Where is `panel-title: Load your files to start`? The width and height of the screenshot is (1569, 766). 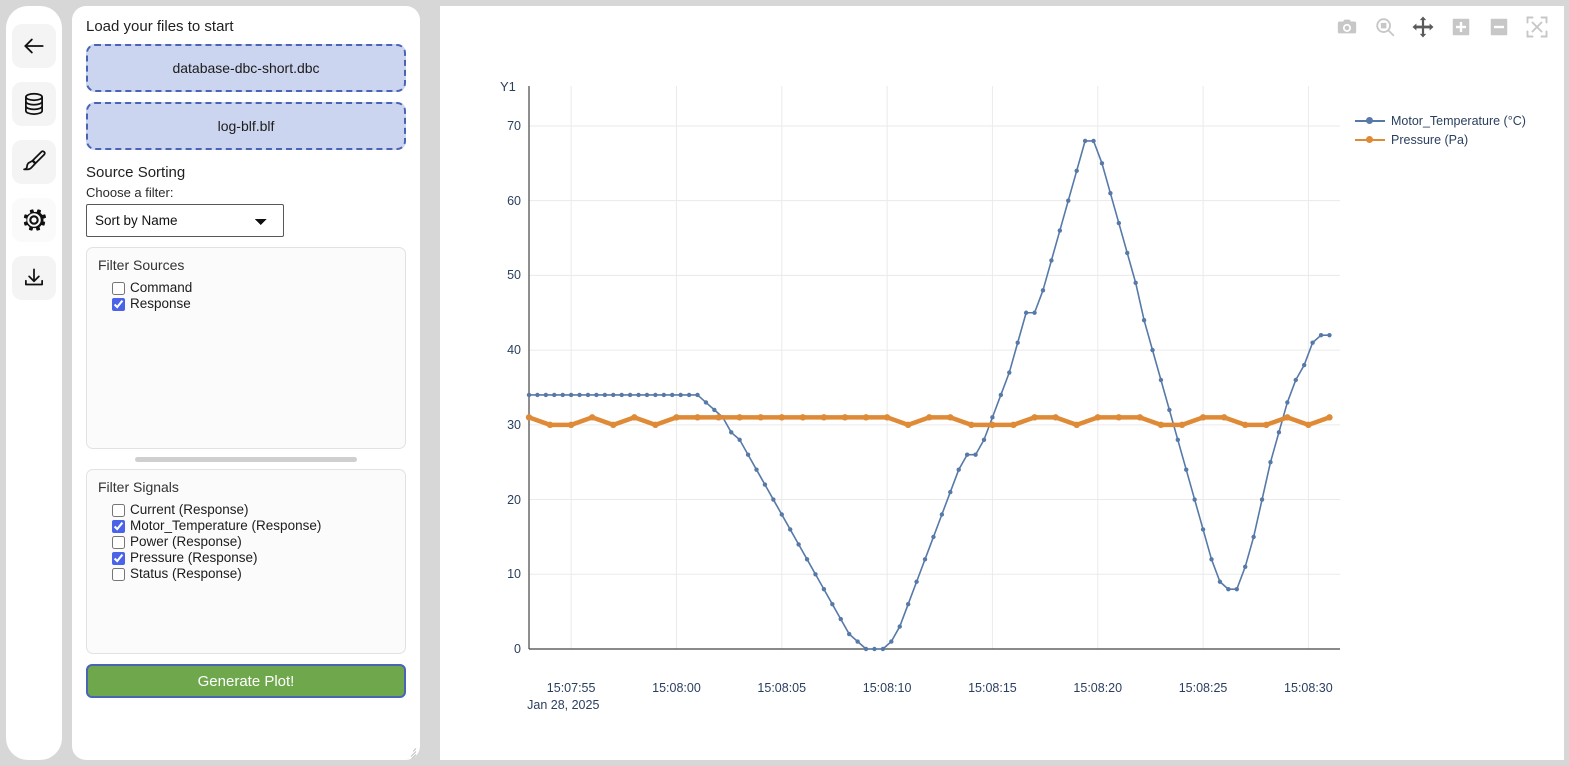 panel-title: Load your files to start is located at coordinates (160, 26).